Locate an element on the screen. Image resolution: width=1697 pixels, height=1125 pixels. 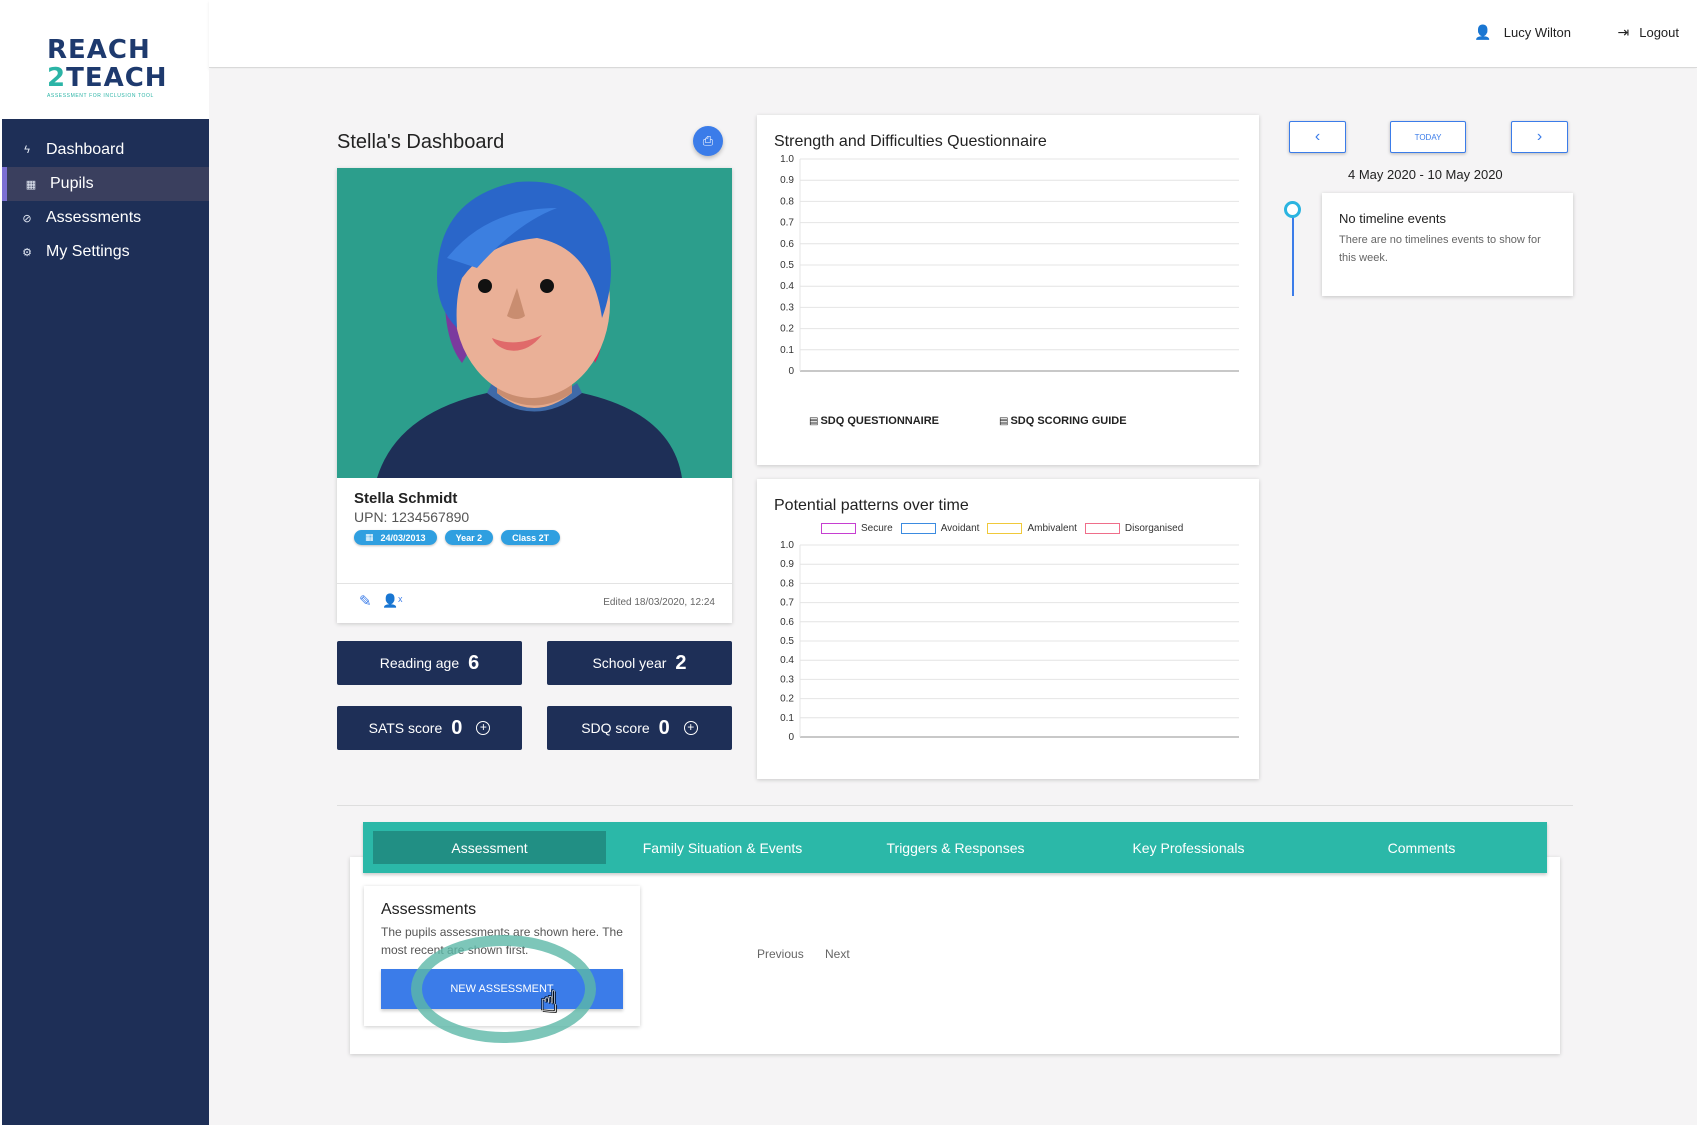
sats-score-value: 0 is located at coordinates (457, 727).